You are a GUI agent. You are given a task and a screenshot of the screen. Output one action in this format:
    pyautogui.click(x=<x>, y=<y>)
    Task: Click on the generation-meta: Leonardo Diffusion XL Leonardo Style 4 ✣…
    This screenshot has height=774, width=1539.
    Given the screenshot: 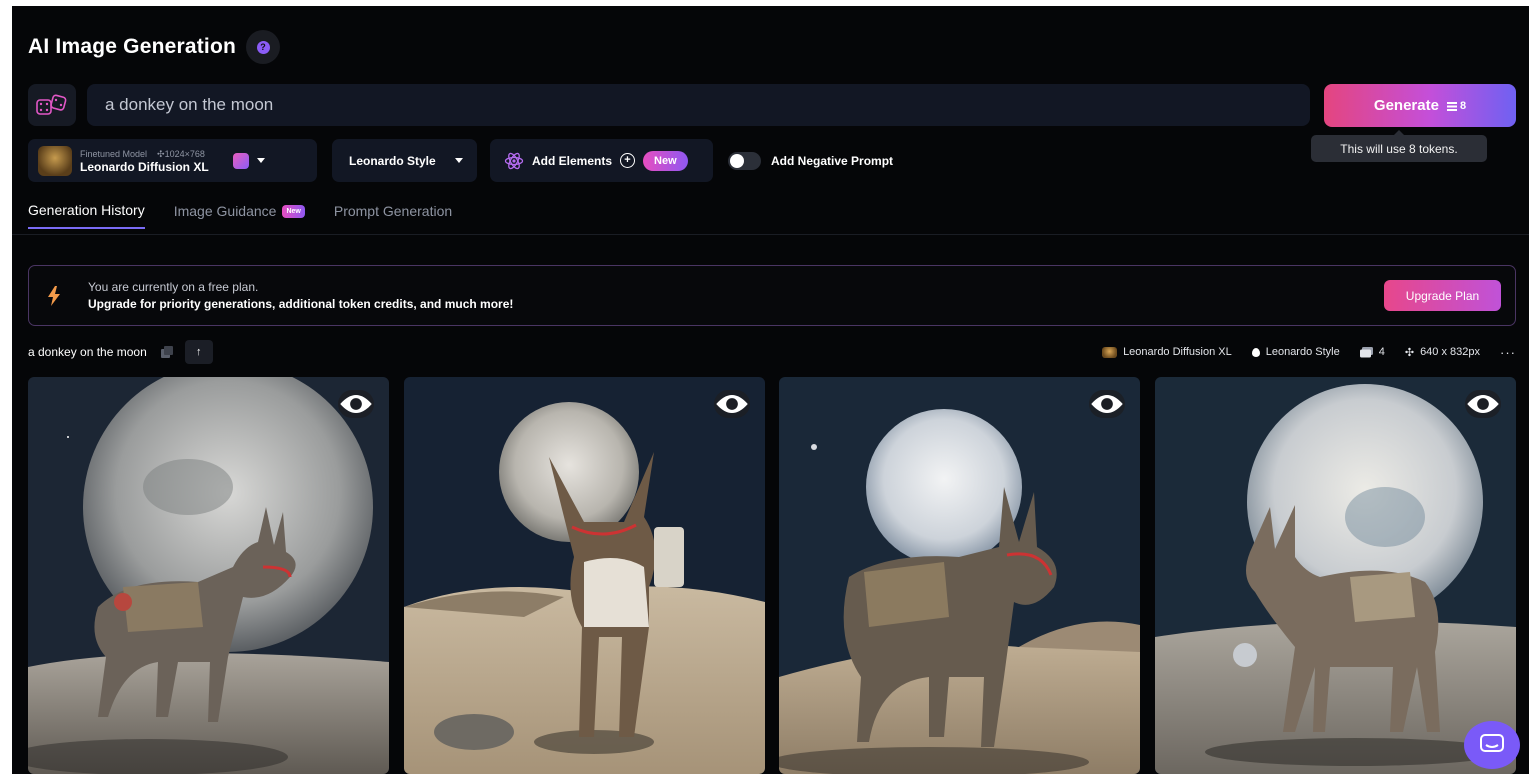 What is the action you would take?
    pyautogui.click(x=1309, y=352)
    